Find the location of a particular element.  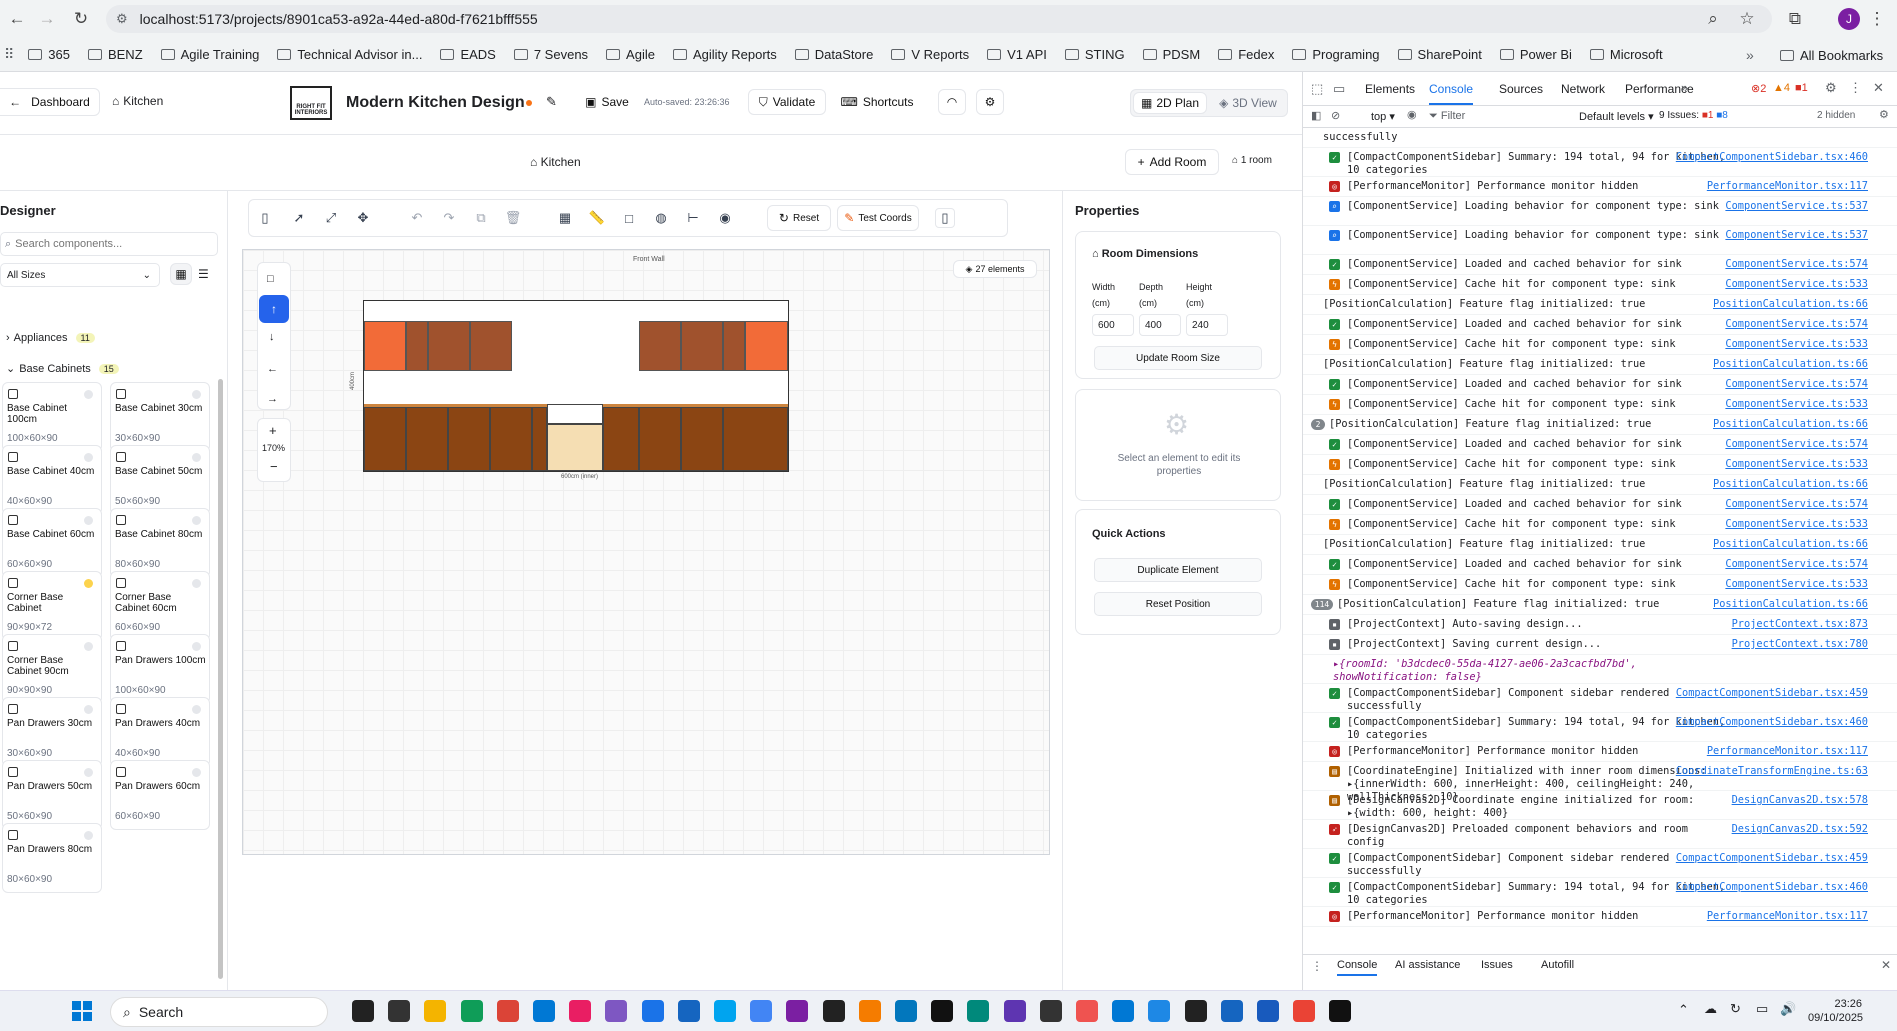

all-bookmarks: All Bookmarks is located at coordinates (1831, 55).